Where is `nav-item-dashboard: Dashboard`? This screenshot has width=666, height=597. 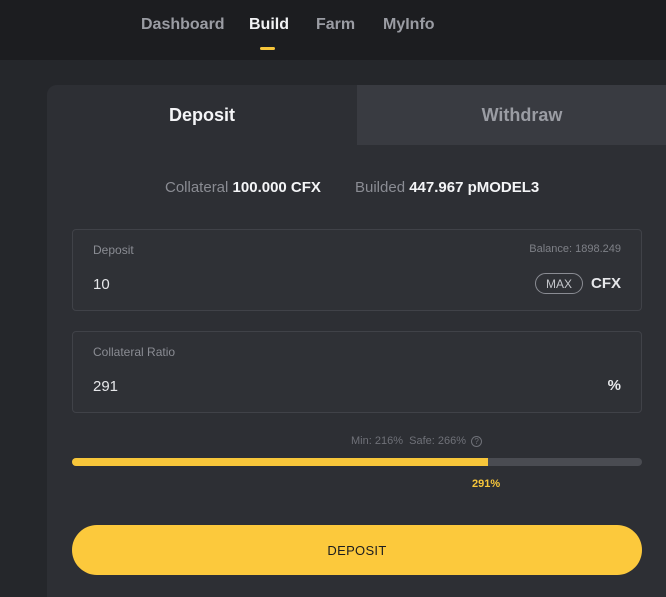 nav-item-dashboard: Dashboard is located at coordinates (183, 25).